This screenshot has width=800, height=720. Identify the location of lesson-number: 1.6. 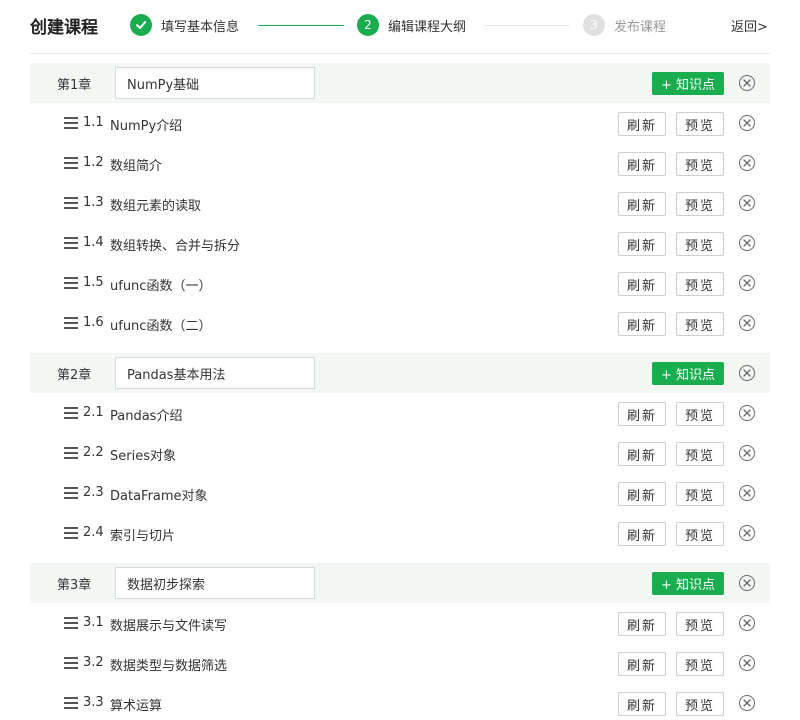
(93, 322).